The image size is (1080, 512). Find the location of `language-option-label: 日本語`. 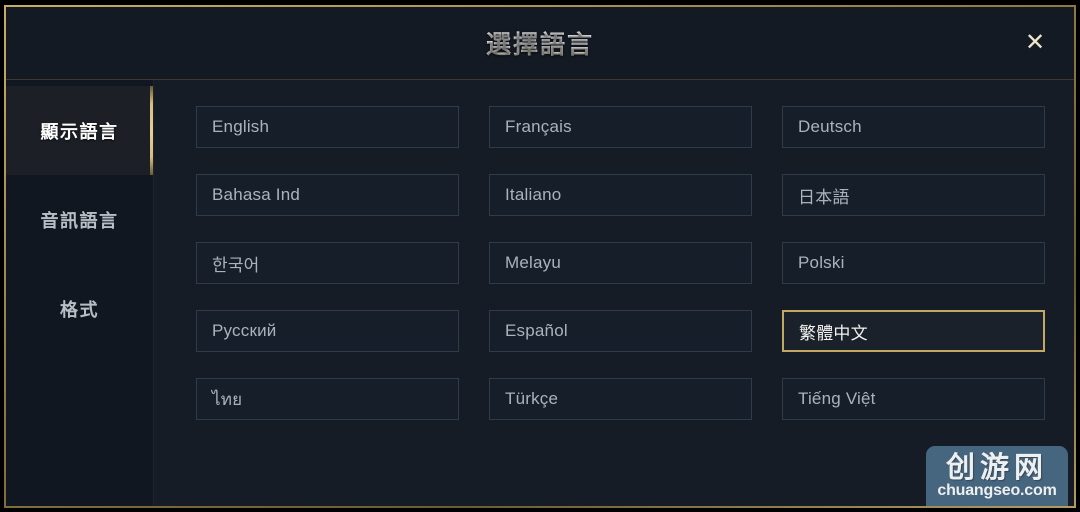

language-option-label: 日本語 is located at coordinates (824, 197).